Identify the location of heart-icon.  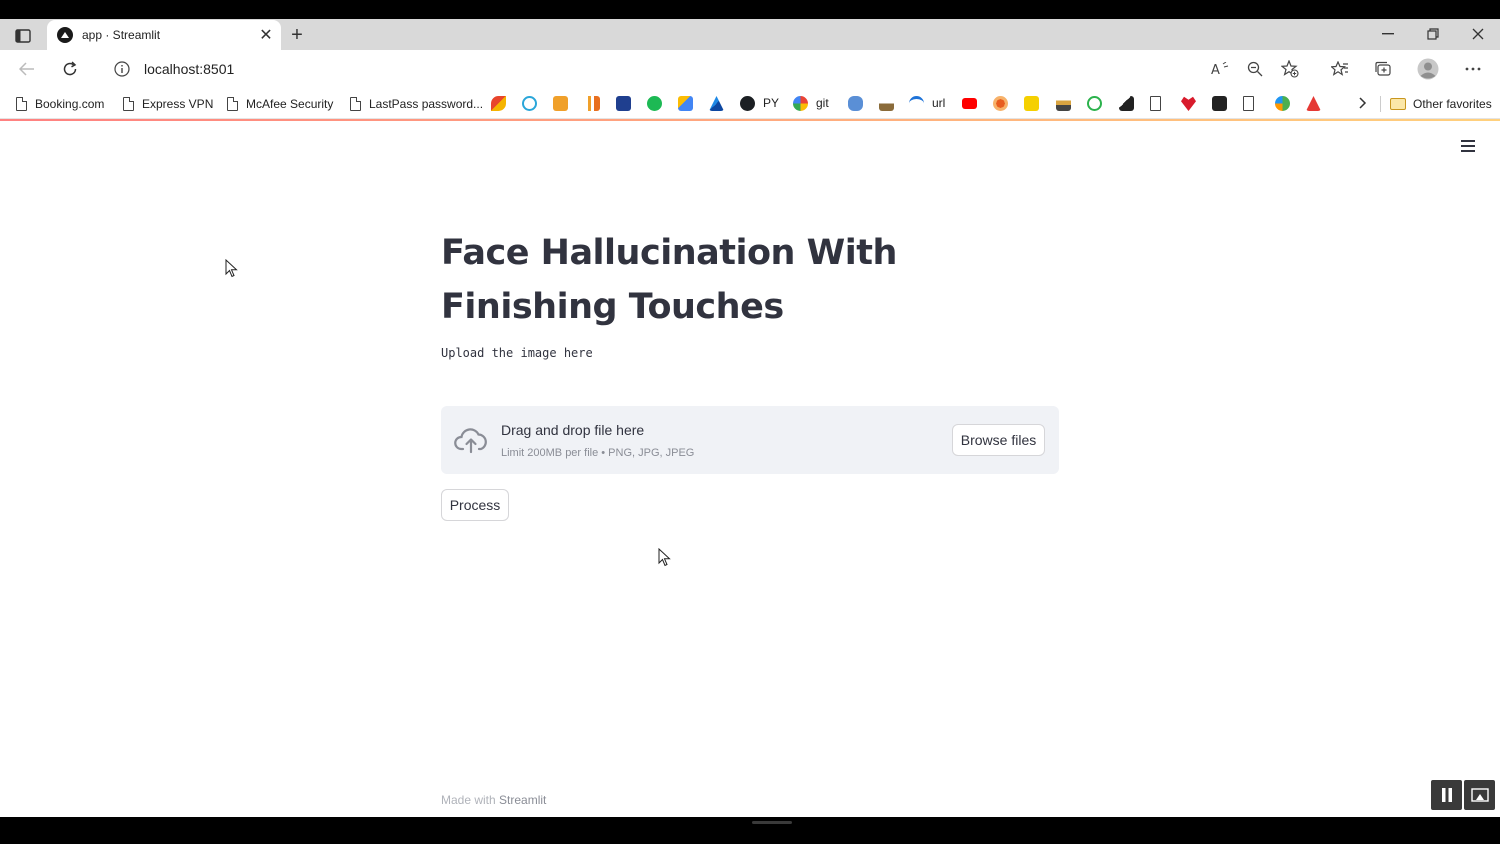
(1188, 103).